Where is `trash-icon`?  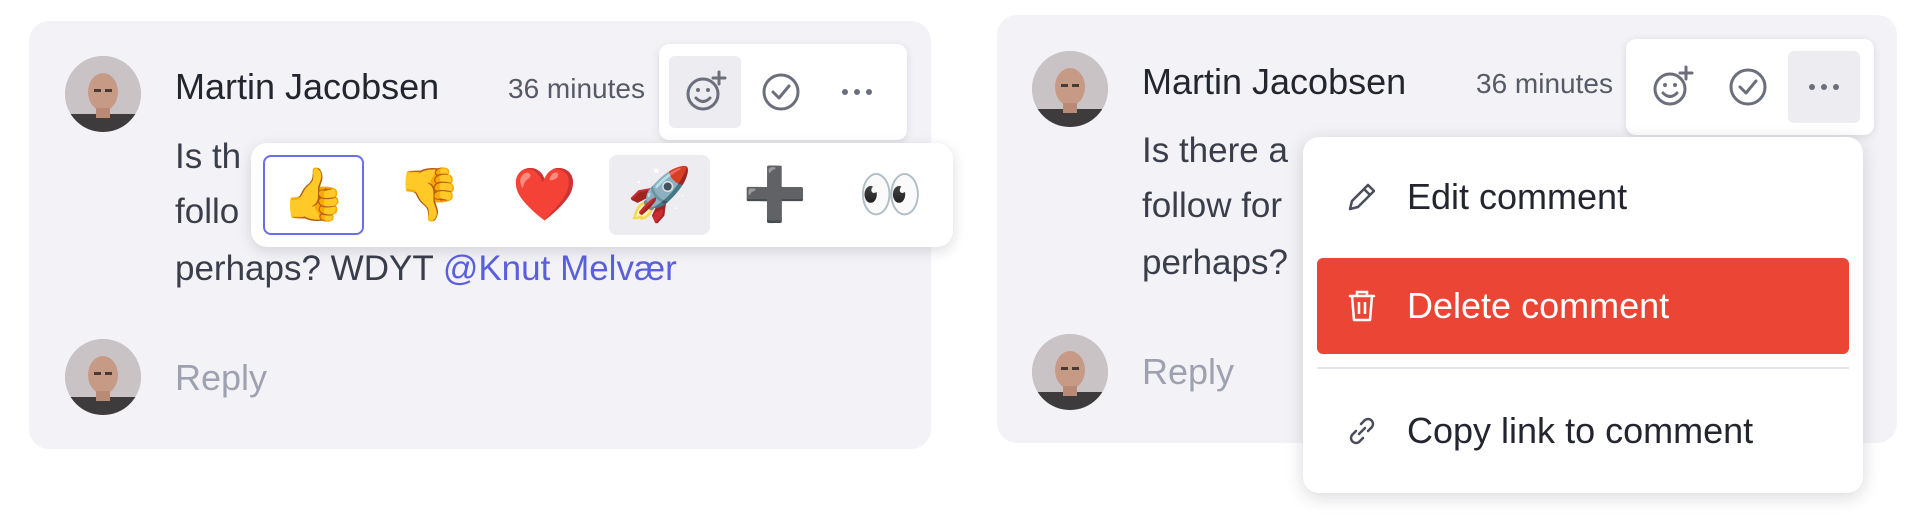
trash-icon is located at coordinates (1362, 306).